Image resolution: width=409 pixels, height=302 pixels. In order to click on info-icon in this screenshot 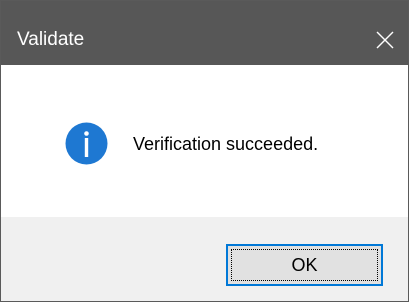, I will do `click(86, 143)`.